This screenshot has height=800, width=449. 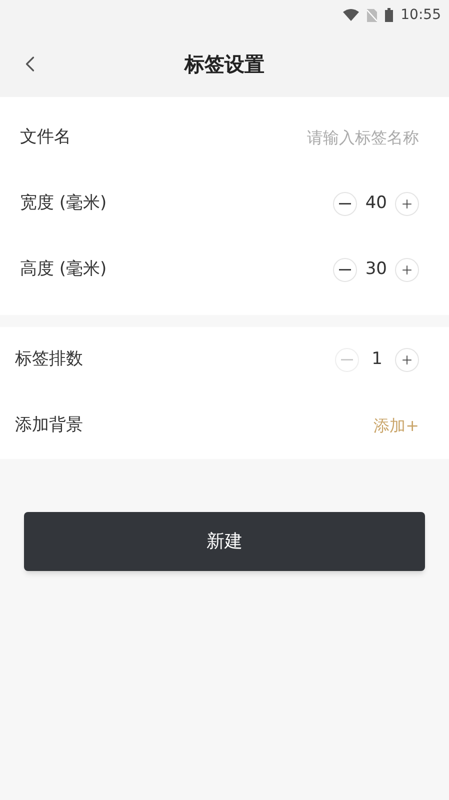 What do you see at coordinates (377, 360) in the screenshot?
I see `stepper-value: 1` at bounding box center [377, 360].